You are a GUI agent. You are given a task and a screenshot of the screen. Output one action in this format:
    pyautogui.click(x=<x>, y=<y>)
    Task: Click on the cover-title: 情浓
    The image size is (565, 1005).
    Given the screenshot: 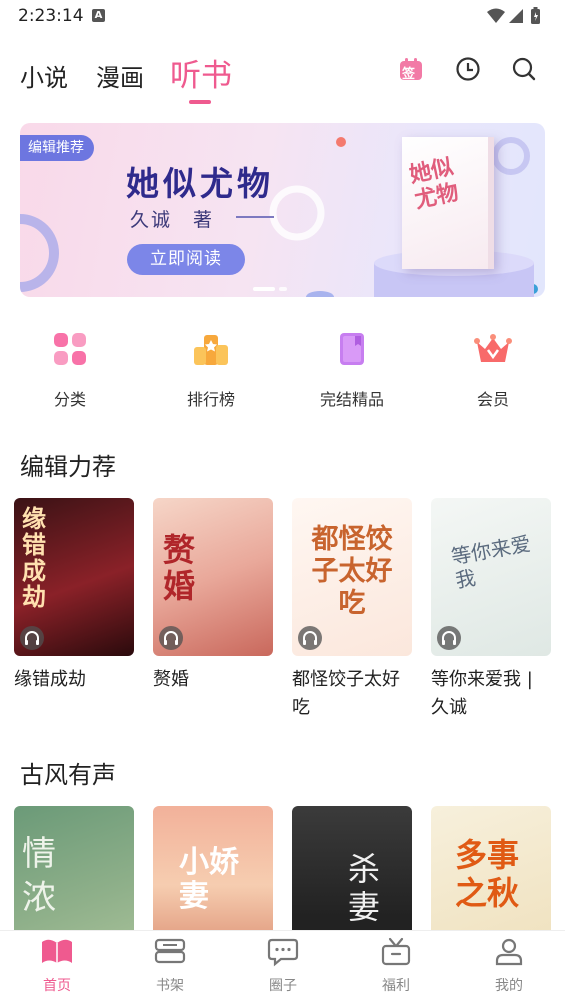 What is the action you would take?
    pyautogui.click(x=39, y=876)
    